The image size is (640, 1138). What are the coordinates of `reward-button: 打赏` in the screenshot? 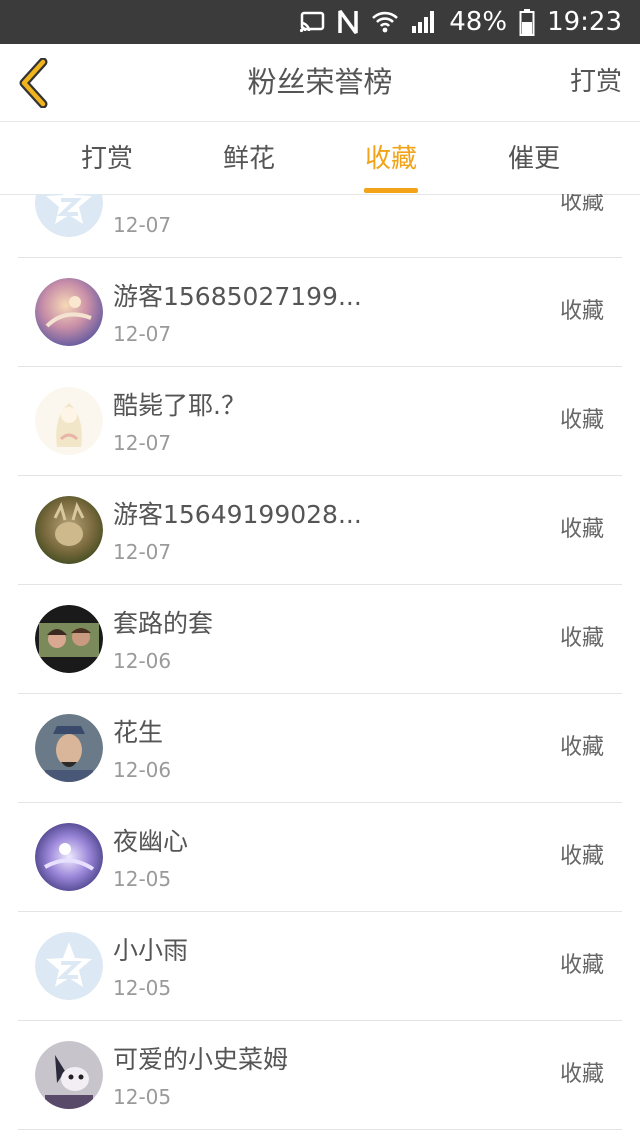 It's located at (596, 82).